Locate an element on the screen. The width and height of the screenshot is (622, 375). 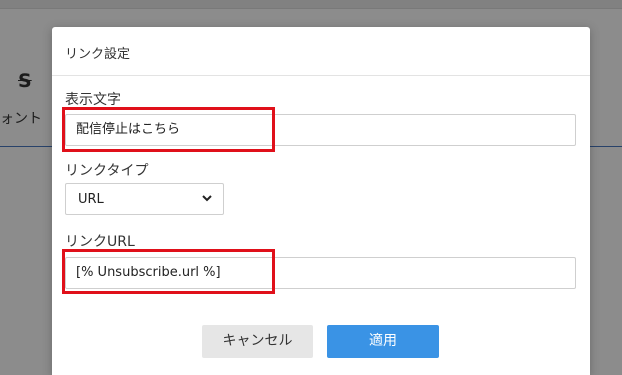
link-type-select: URL is located at coordinates (144, 199).